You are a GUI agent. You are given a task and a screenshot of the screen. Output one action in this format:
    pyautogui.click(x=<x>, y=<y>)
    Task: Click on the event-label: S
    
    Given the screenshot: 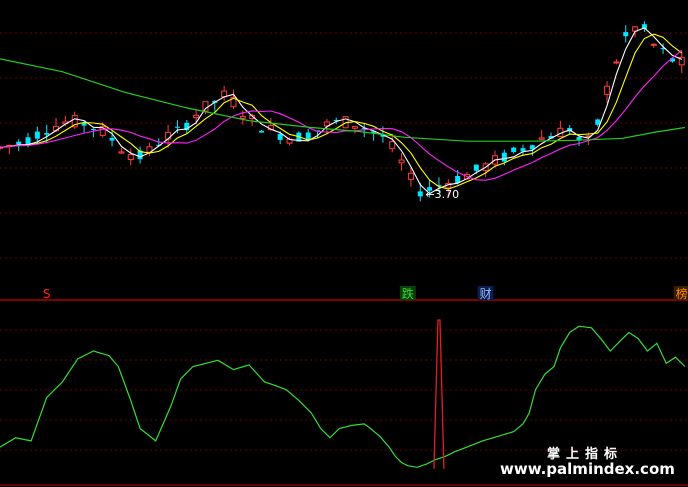 What is the action you would take?
    pyautogui.click(x=47, y=294)
    